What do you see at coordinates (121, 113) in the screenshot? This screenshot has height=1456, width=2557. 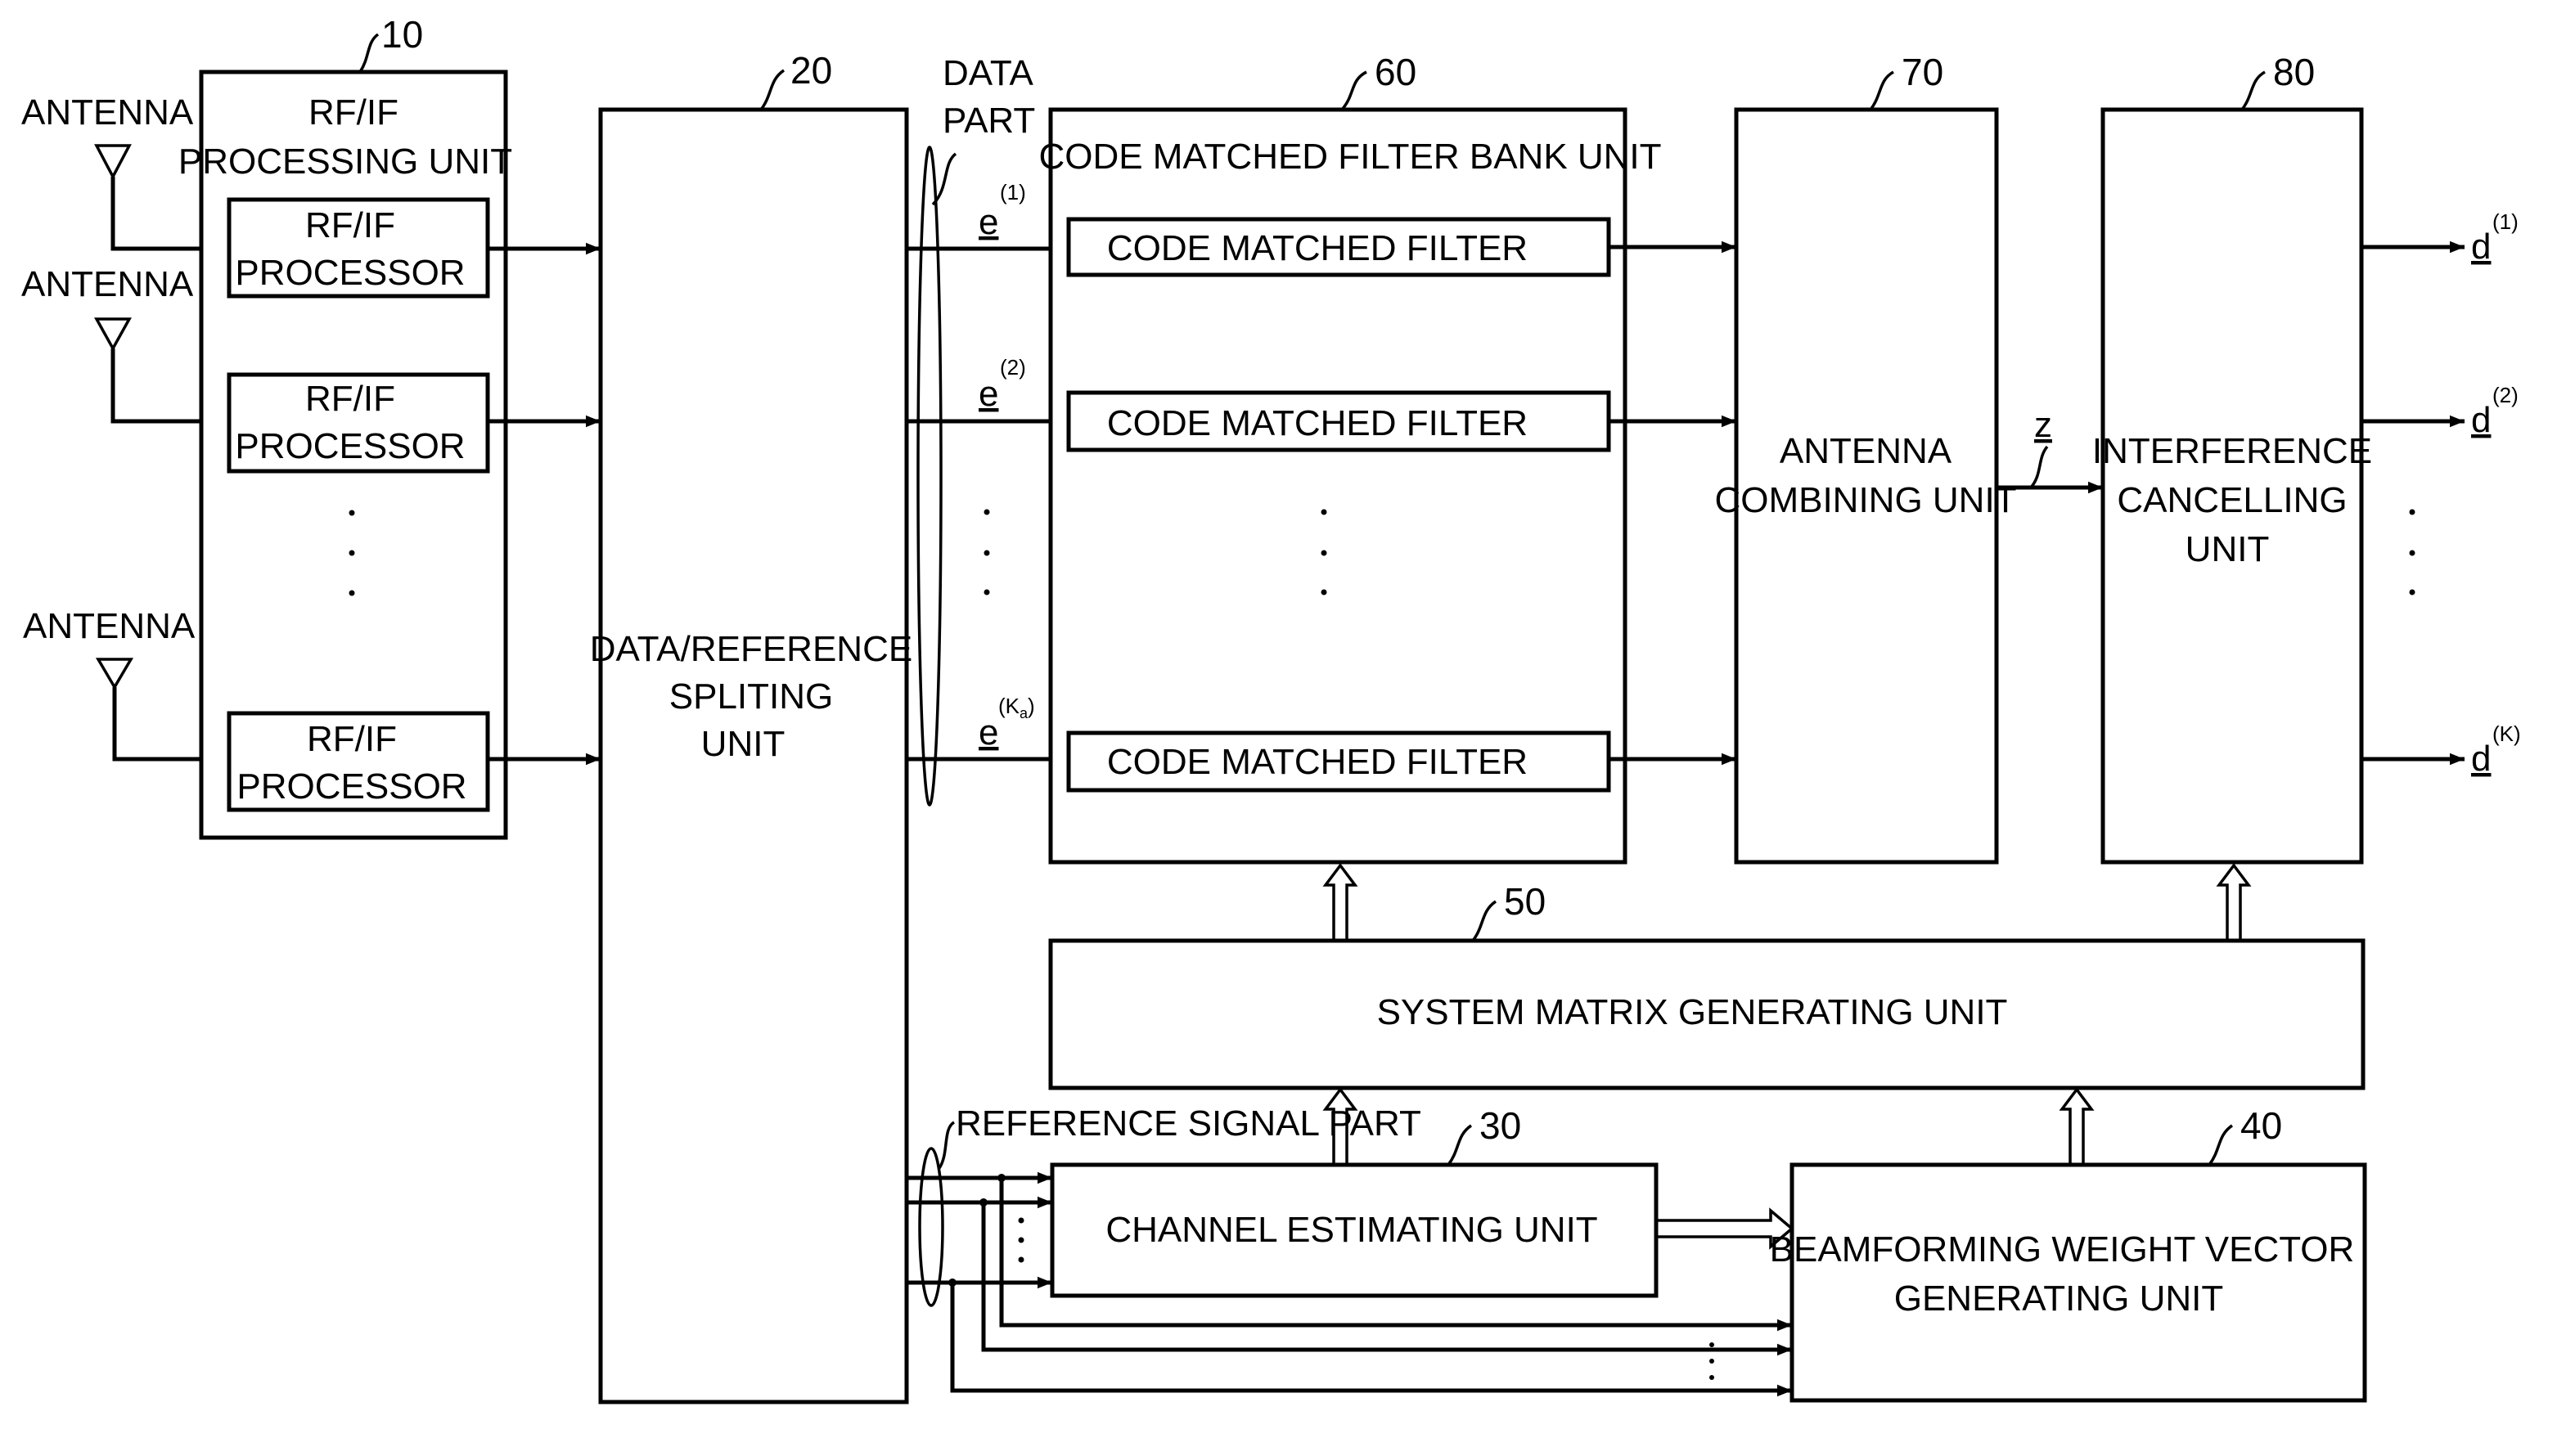 I see `antenna-1-label: ANTENNA 1` at bounding box center [121, 113].